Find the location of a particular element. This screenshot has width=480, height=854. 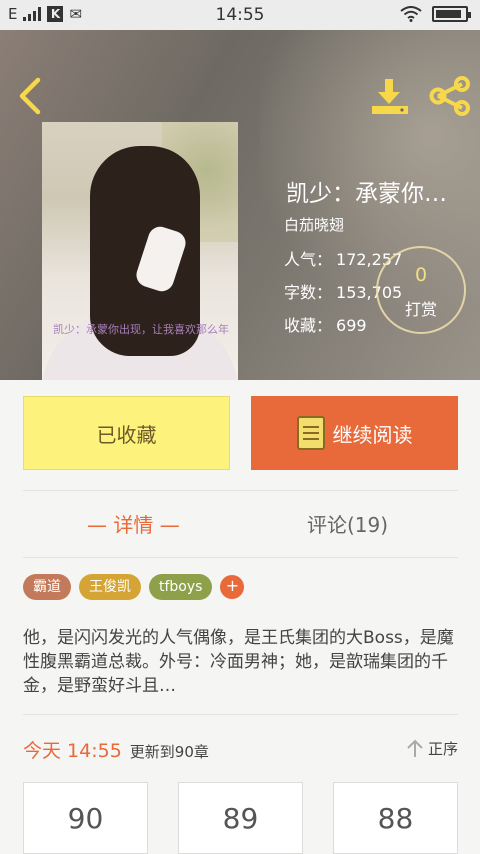

favorited-button: 已收藏 is located at coordinates (126, 433).